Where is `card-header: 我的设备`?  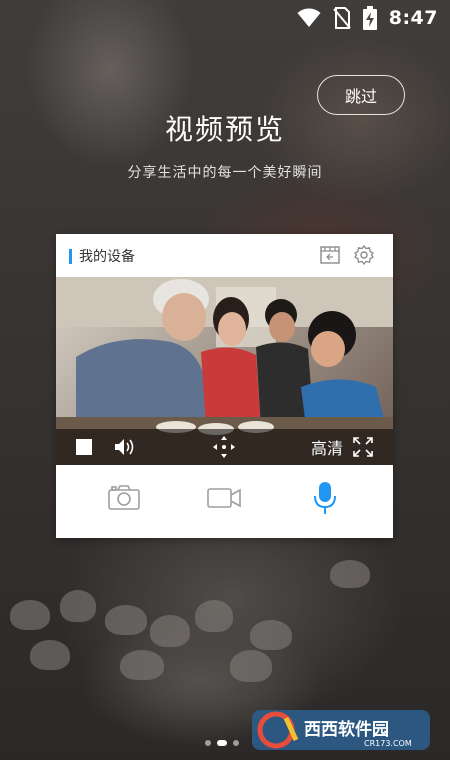 card-header: 我的设备 is located at coordinates (224, 255).